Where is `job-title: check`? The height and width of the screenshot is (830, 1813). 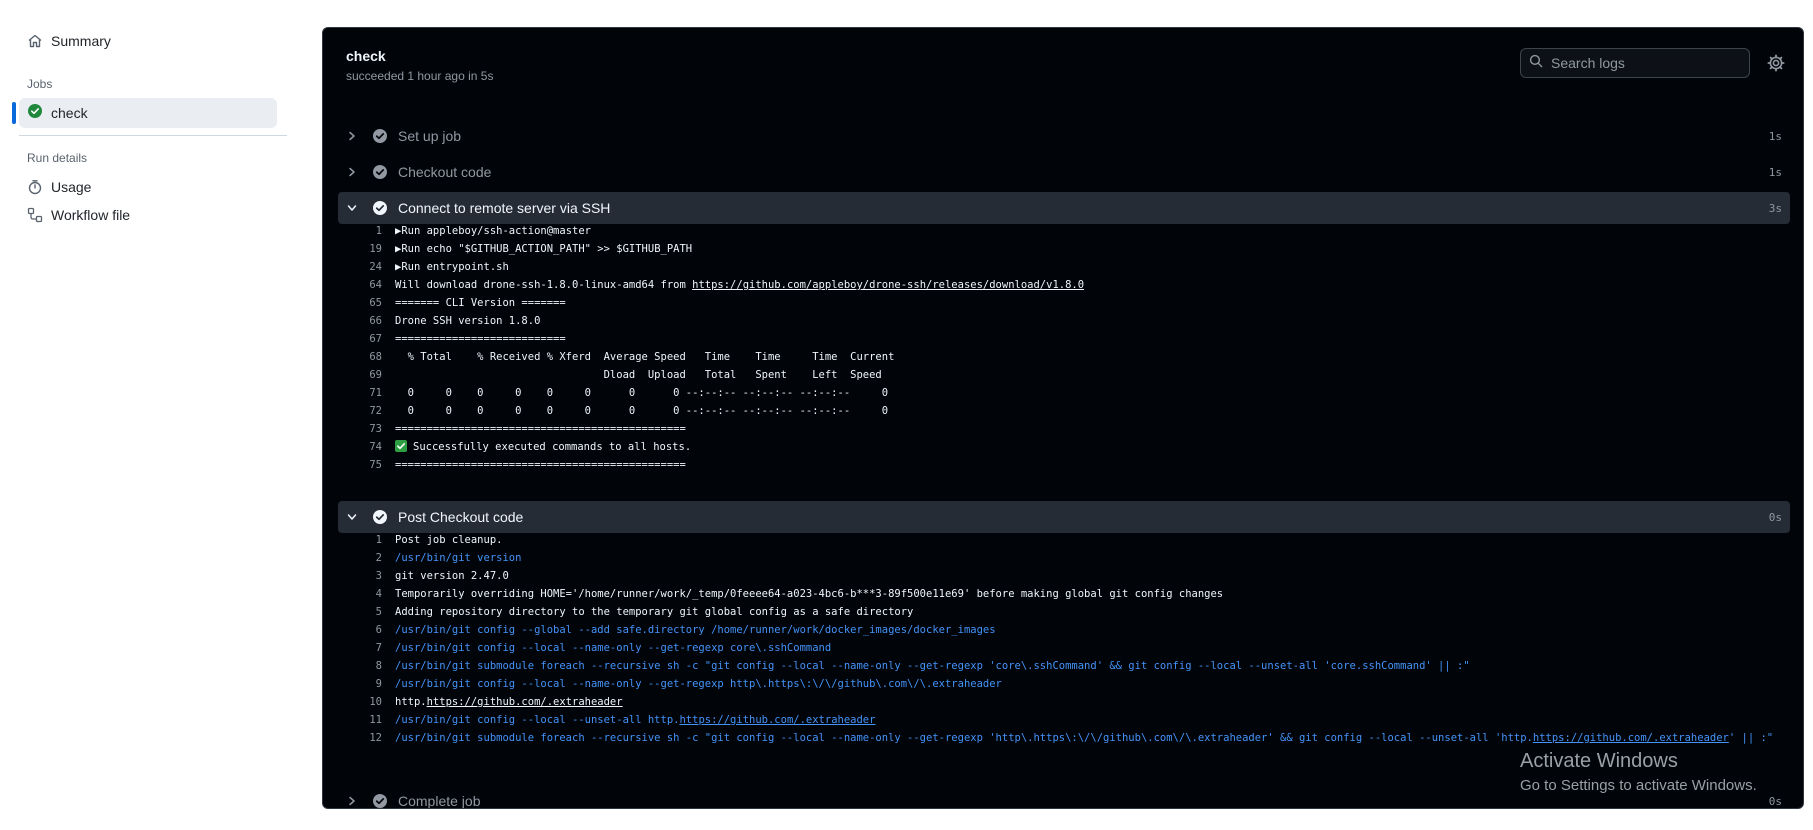 job-title: check is located at coordinates (366, 56).